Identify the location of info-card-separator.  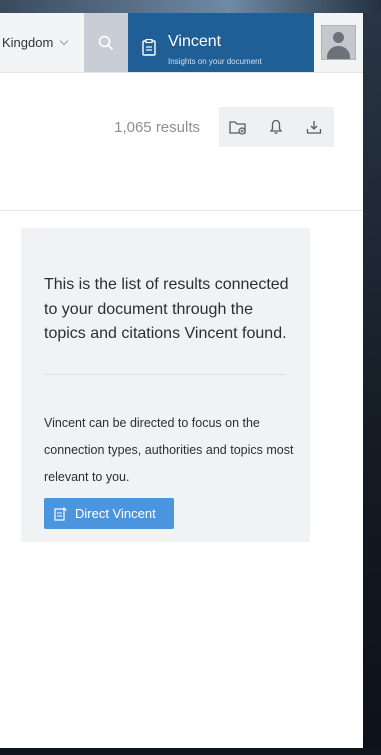
(165, 374).